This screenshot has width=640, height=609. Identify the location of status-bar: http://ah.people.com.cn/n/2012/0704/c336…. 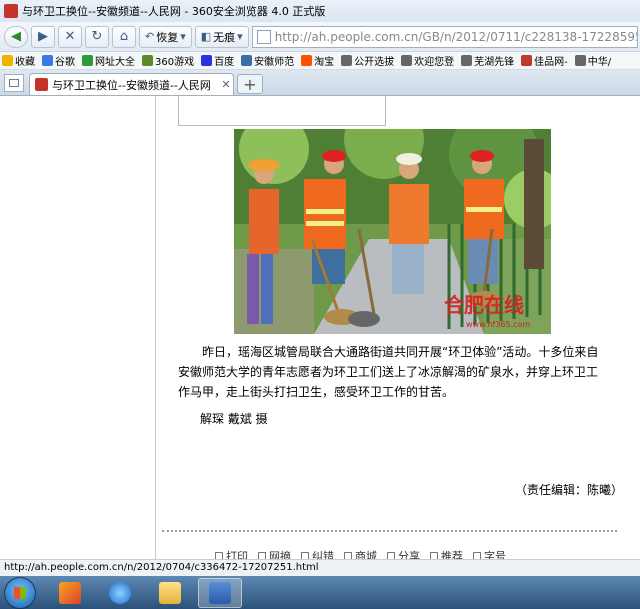
(320, 567).